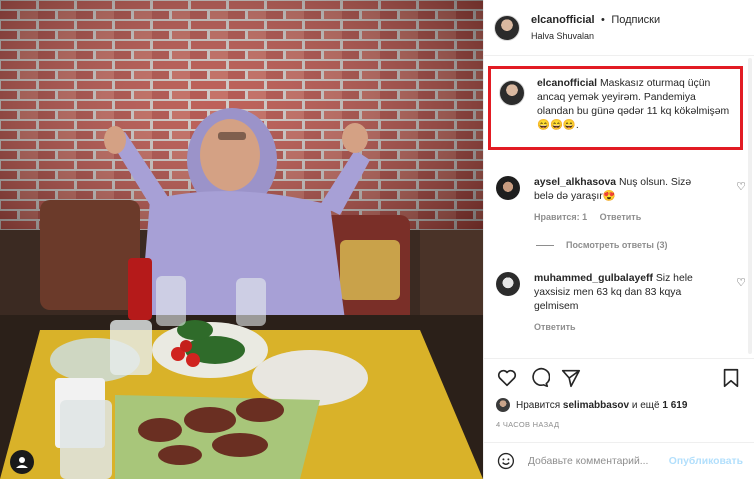  I want to click on comment-likes: Нравится: 1, so click(560, 217).